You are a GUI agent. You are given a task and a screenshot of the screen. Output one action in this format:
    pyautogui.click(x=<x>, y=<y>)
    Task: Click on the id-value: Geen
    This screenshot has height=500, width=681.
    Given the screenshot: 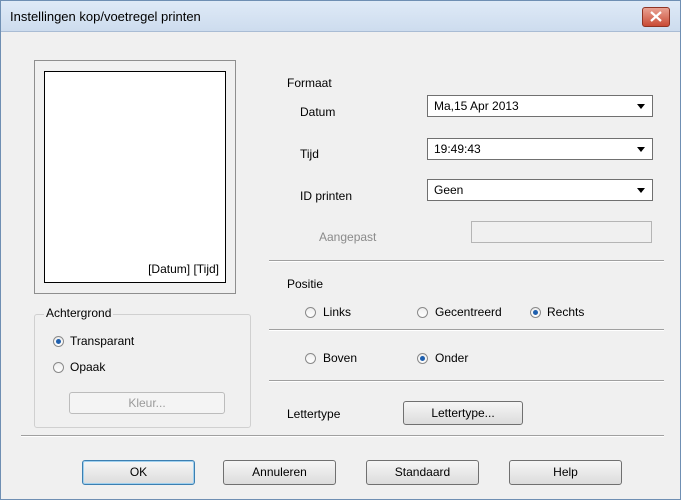 What is the action you would take?
    pyautogui.click(x=449, y=190)
    